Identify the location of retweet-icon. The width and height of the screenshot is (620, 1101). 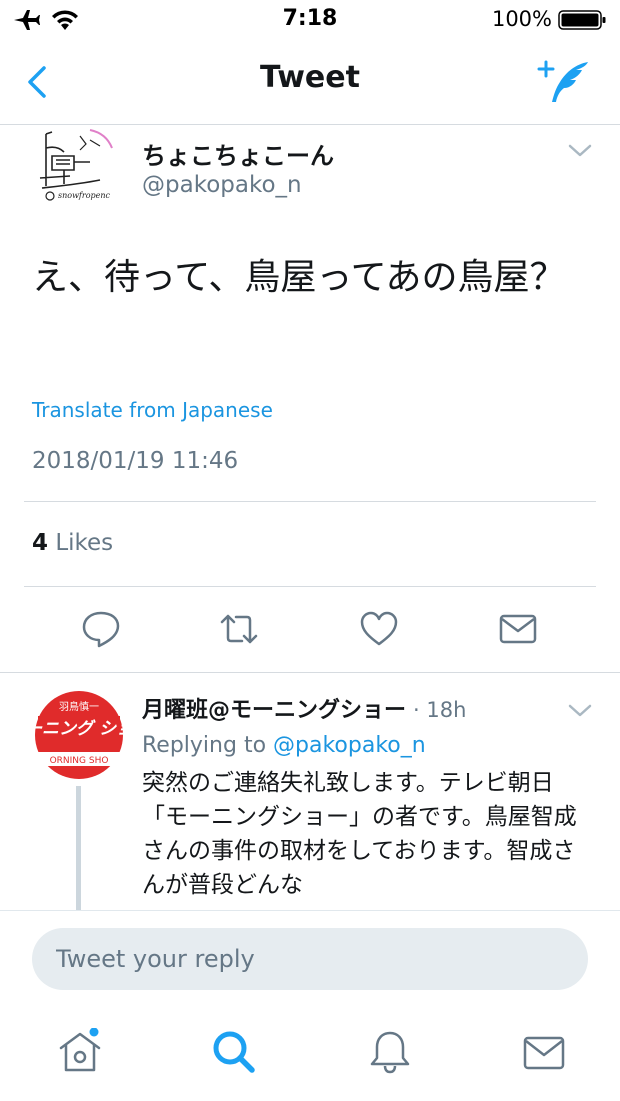
(239, 629).